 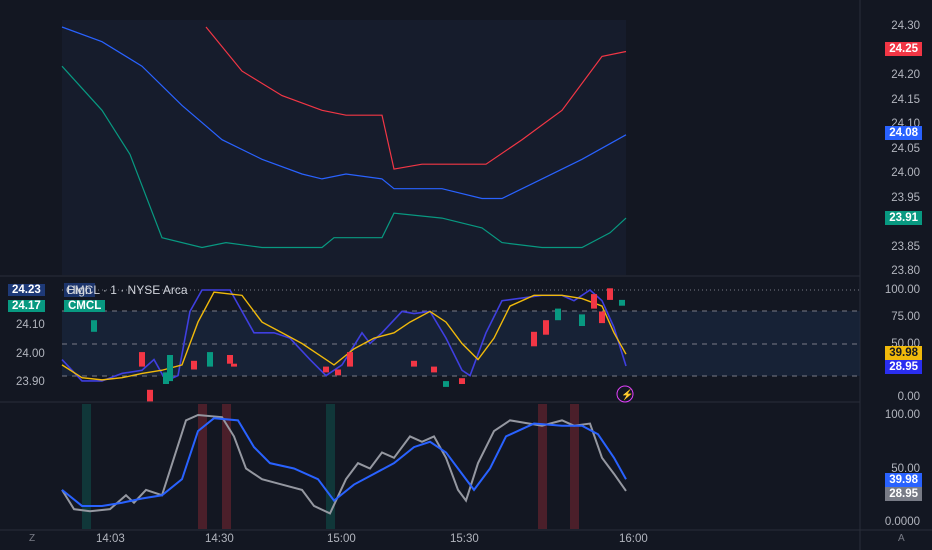 What do you see at coordinates (903, 133) in the screenshot?
I see `middle-band-tag: 24.08` at bounding box center [903, 133].